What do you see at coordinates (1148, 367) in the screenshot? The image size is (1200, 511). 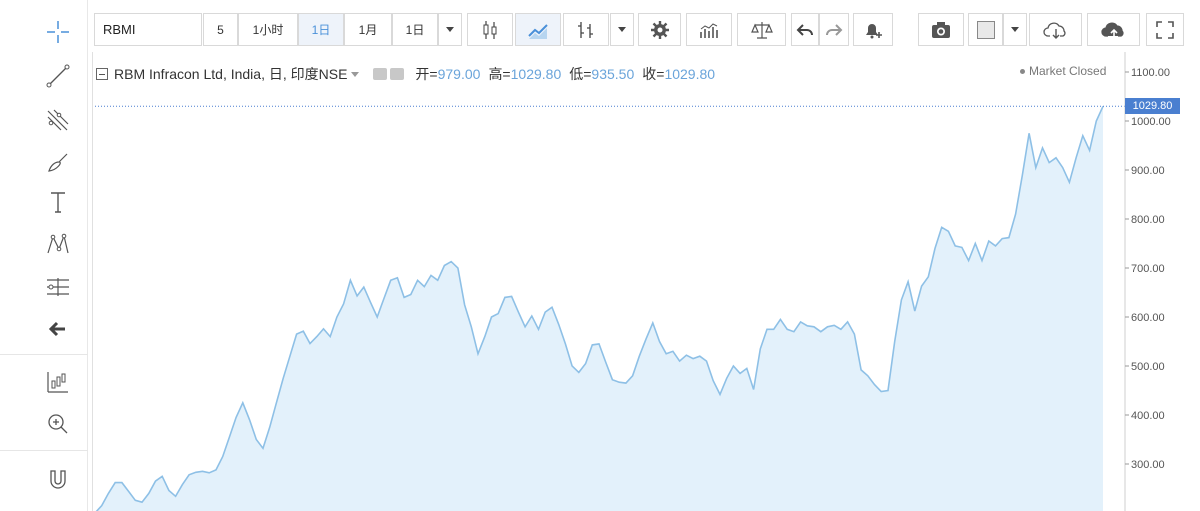 I see `y-axis-tick-label: 500.00` at bounding box center [1148, 367].